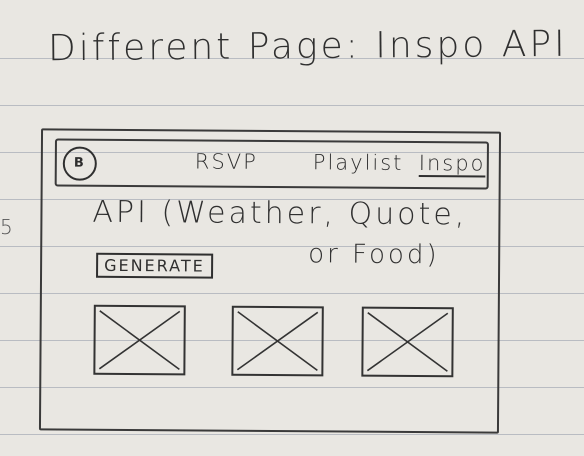 The height and width of the screenshot is (456, 584). I want to click on nav-item-playlist: Playlist, so click(358, 162).